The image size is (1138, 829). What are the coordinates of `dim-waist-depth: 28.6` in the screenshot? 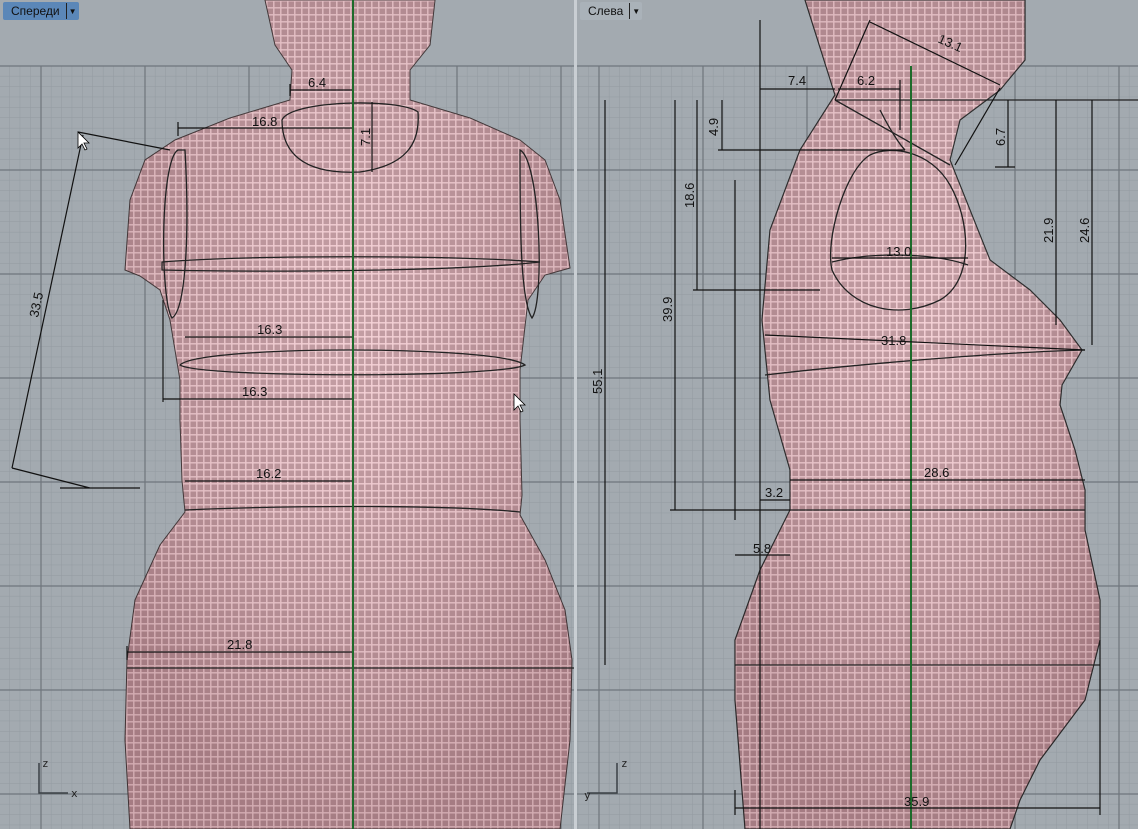 It's located at (936, 472).